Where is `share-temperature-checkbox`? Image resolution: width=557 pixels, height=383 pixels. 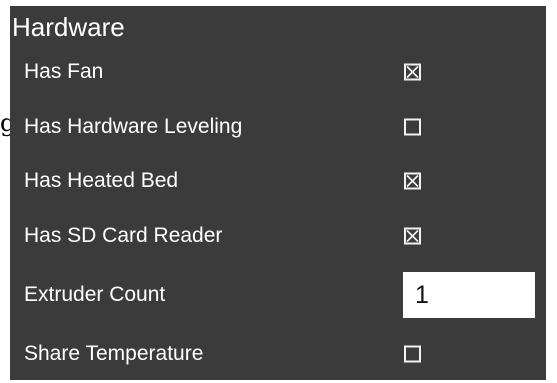 share-temperature-checkbox is located at coordinates (412, 354).